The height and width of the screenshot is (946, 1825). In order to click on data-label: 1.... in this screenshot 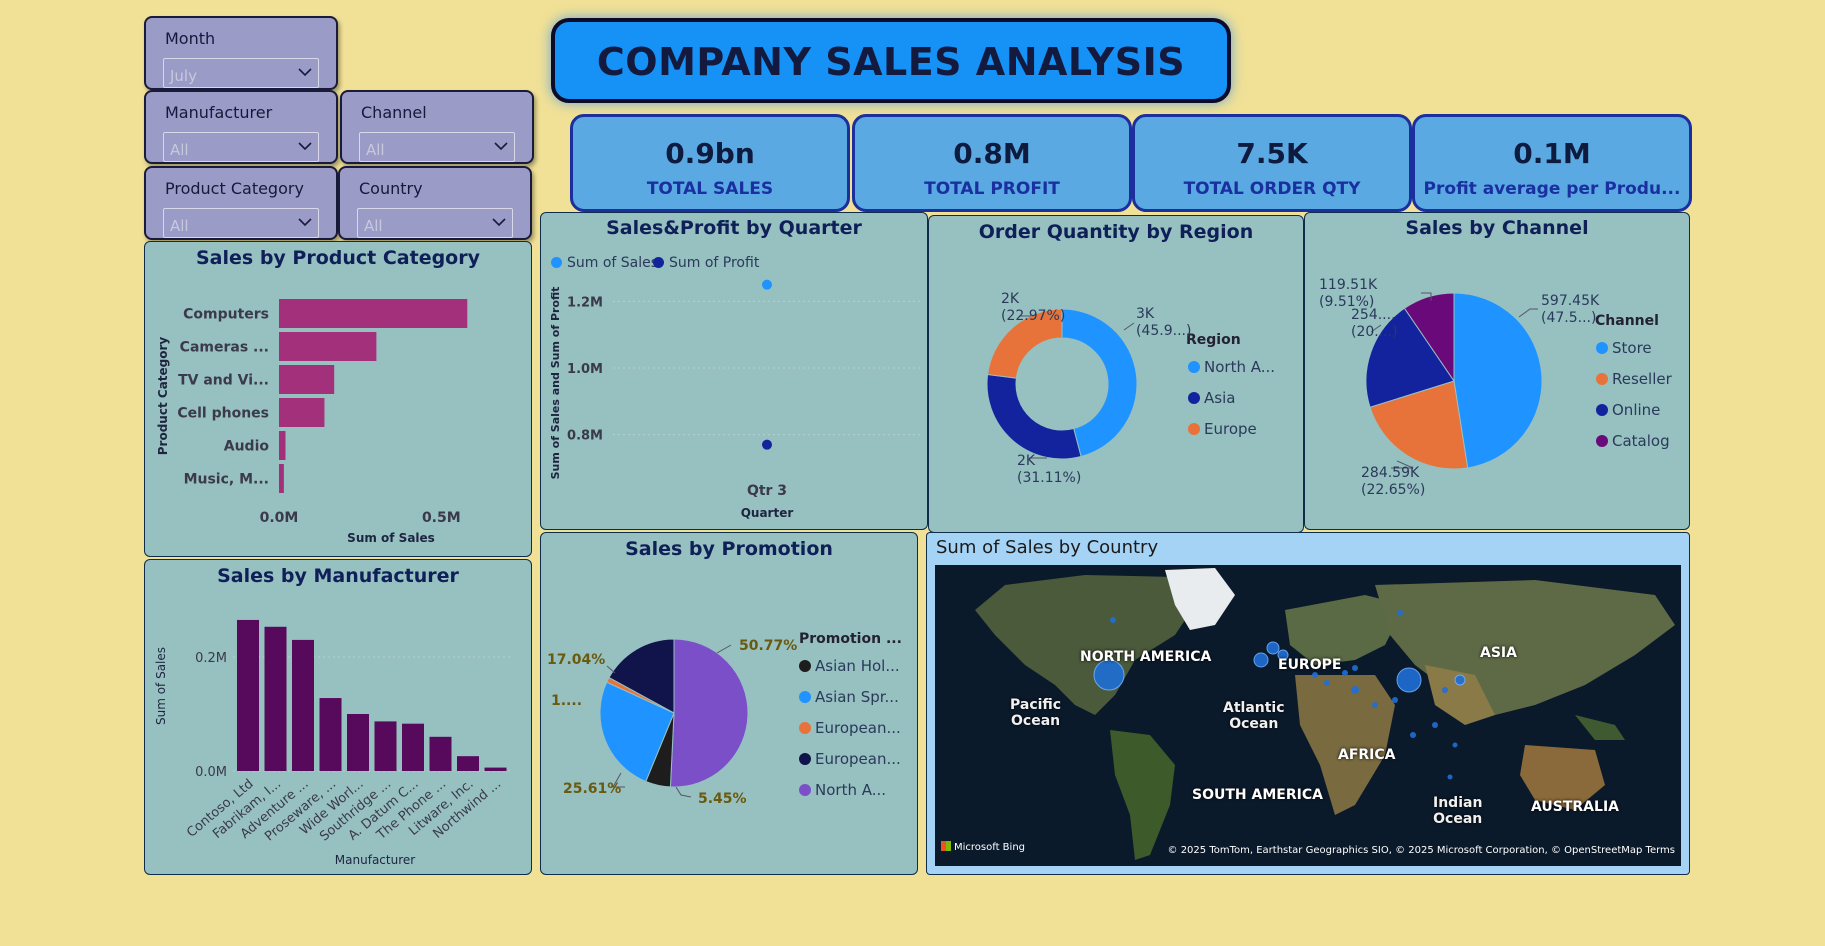, I will do `click(566, 701)`.